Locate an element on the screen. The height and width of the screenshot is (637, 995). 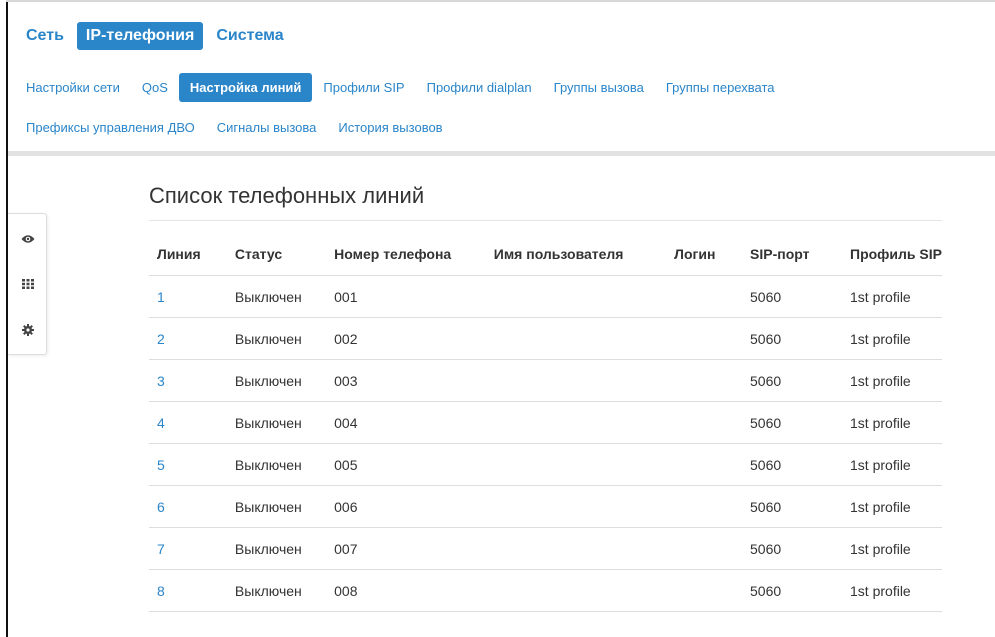
tab-network: Сеть is located at coordinates (49, 36).